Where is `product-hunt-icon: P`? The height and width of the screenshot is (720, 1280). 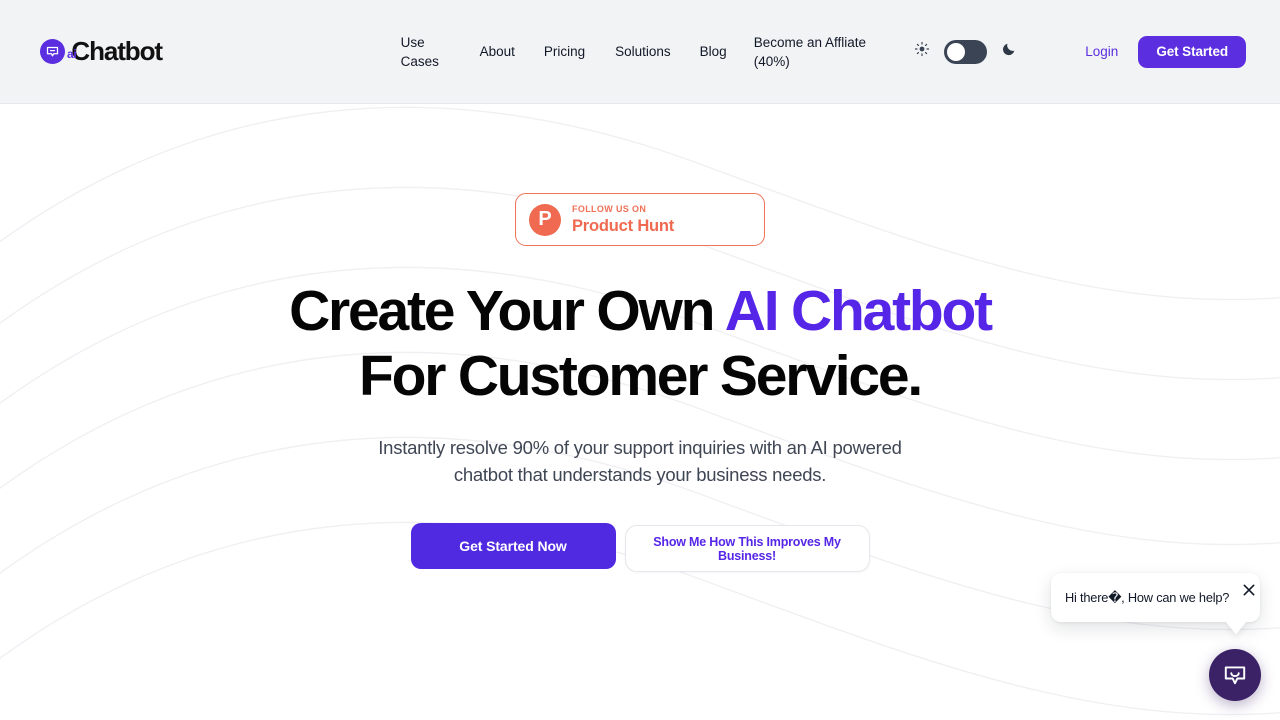
product-hunt-icon: P is located at coordinates (545, 219).